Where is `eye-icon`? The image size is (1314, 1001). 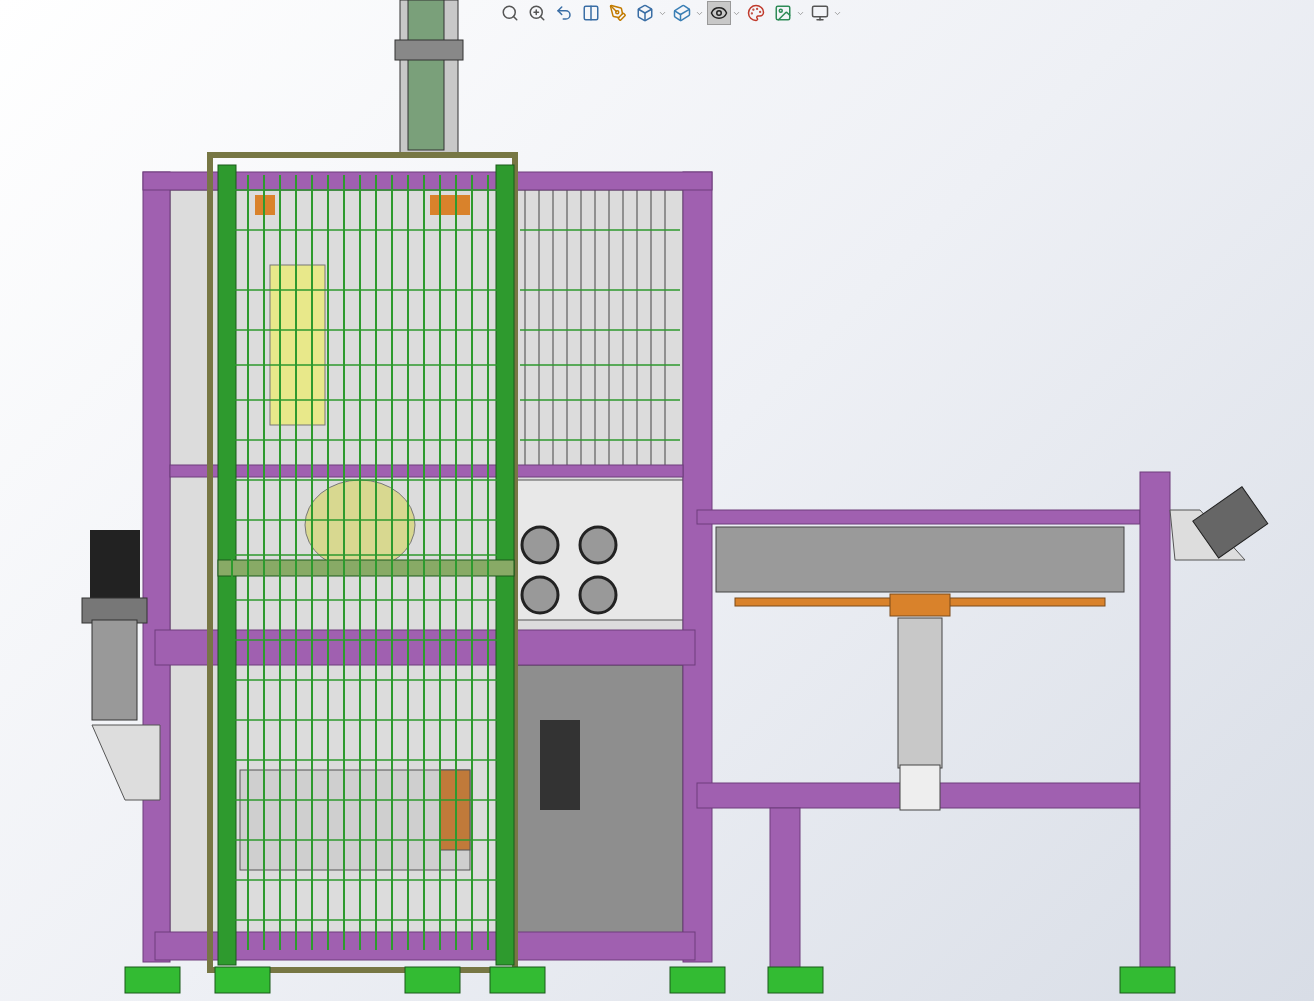
eye-icon is located at coordinates (719, 13).